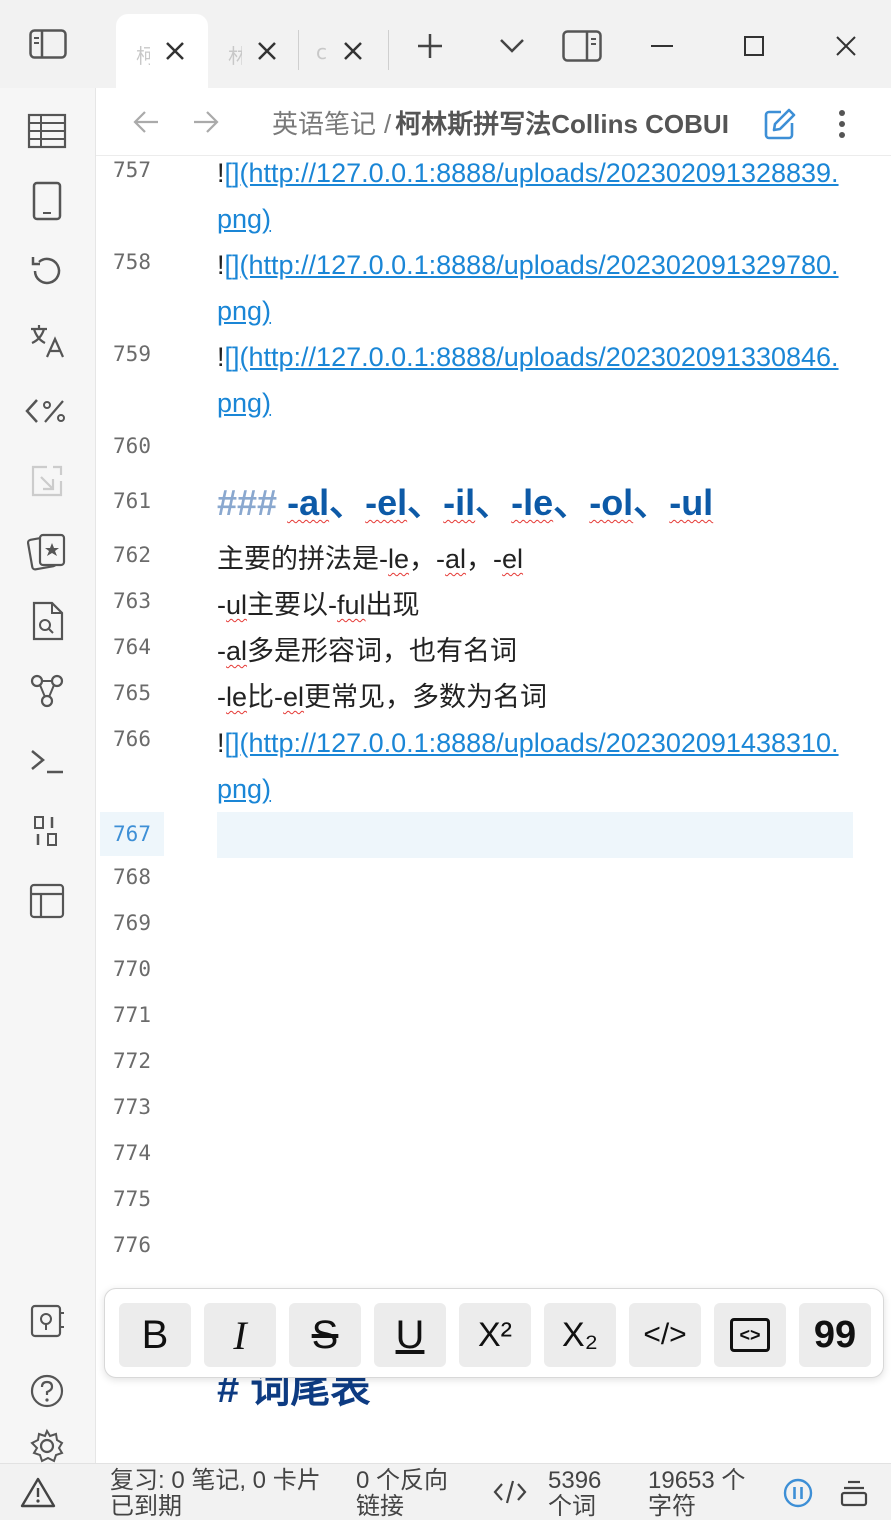  What do you see at coordinates (411, 1494) in the screenshot?
I see `backlinks-count: 0 个反向链接` at bounding box center [411, 1494].